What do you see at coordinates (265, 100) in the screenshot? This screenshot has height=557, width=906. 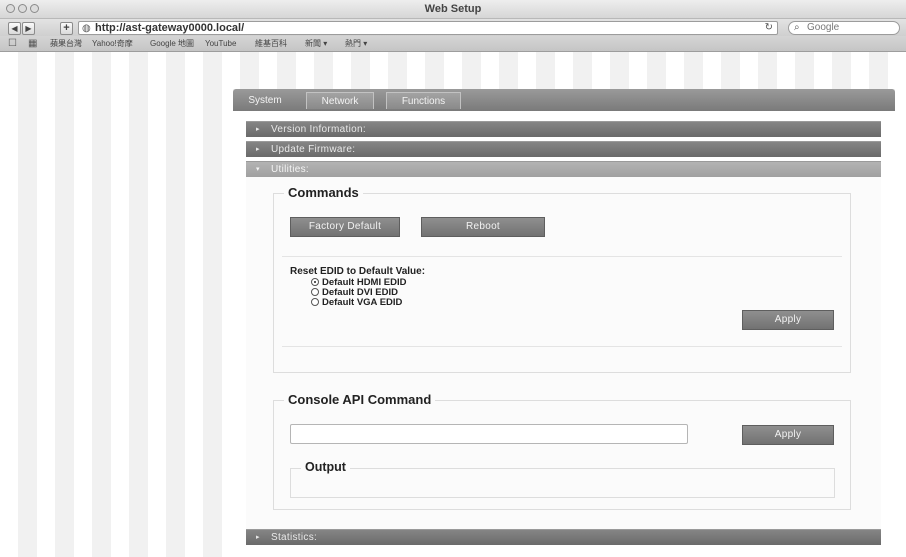 I see `tab-system: System` at bounding box center [265, 100].